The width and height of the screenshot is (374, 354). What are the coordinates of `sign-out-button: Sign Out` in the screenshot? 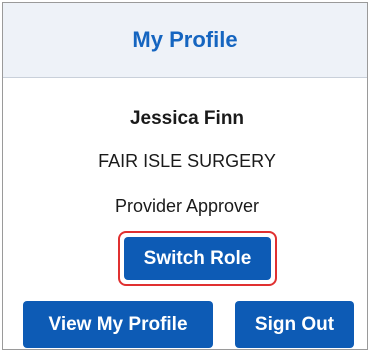 It's located at (294, 324).